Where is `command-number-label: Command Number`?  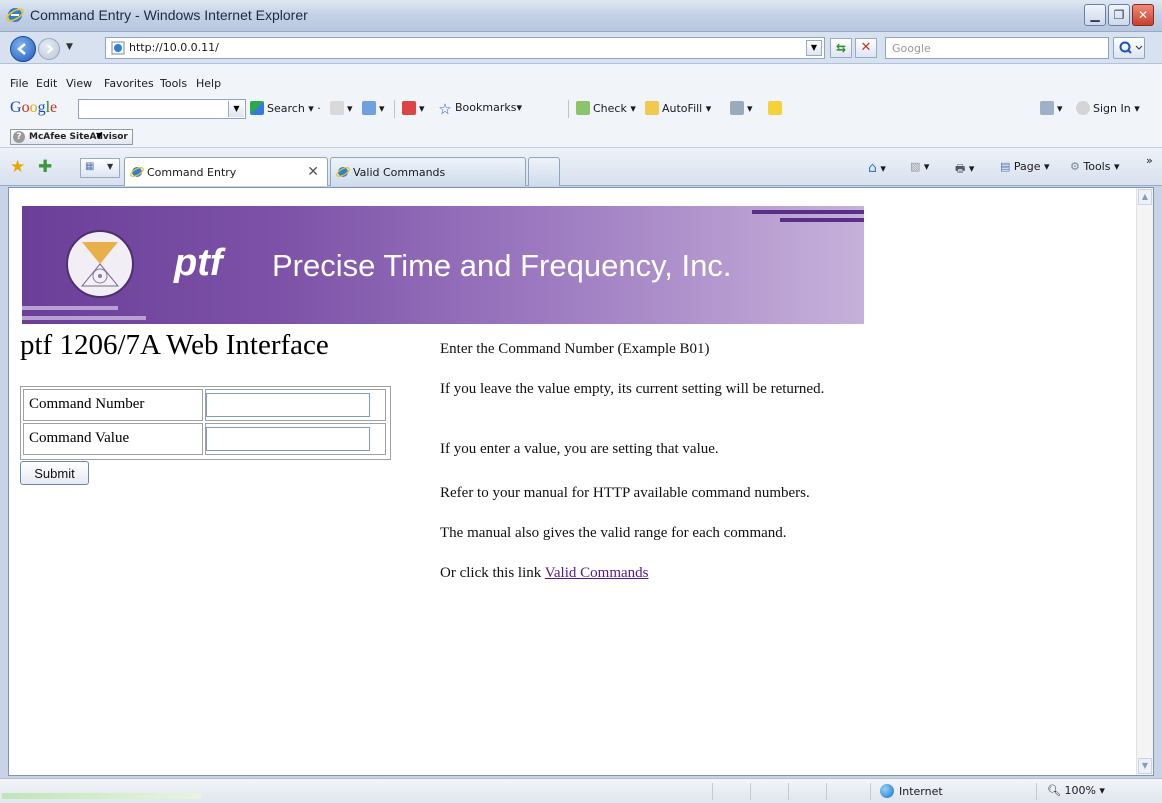
command-number-label: Command Number is located at coordinates (113, 405).